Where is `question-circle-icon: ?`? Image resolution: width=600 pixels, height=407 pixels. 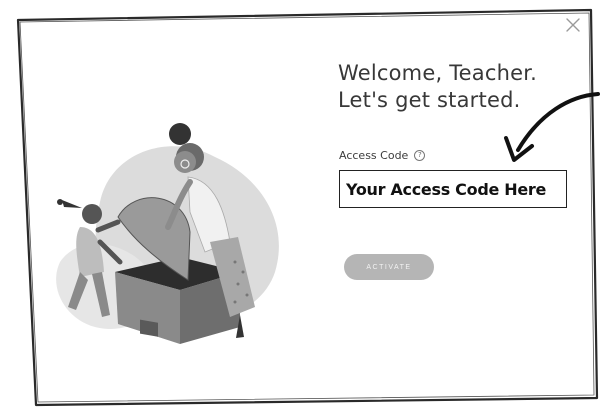
question-circle-icon: ? is located at coordinates (420, 155).